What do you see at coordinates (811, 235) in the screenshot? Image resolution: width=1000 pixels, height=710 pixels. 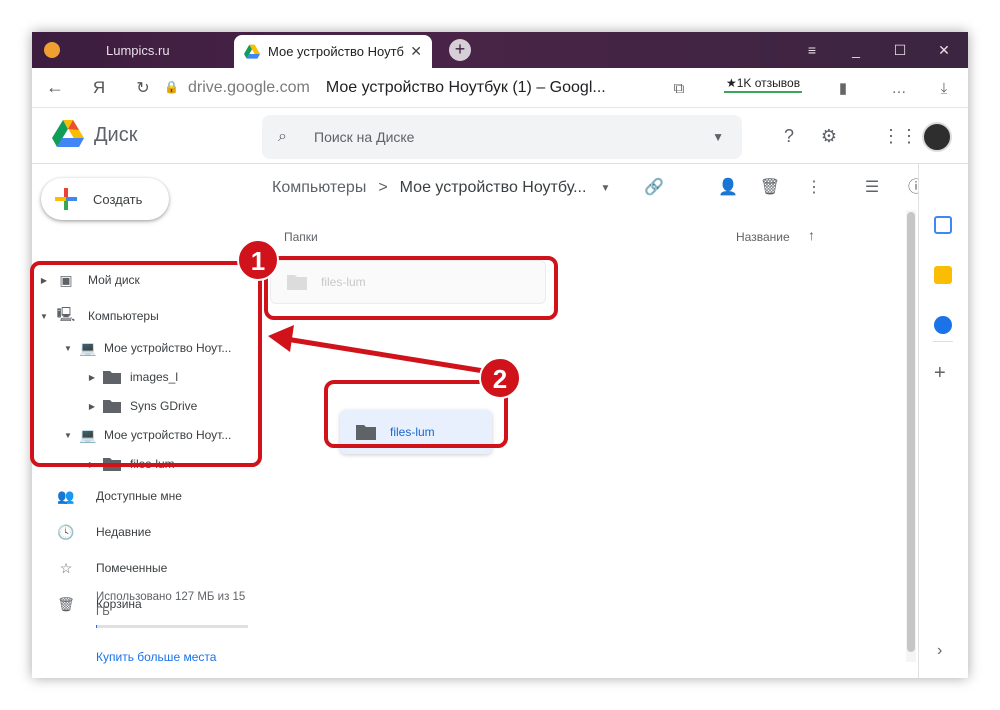 I see `sort-arrow-icon: ↑` at bounding box center [811, 235].